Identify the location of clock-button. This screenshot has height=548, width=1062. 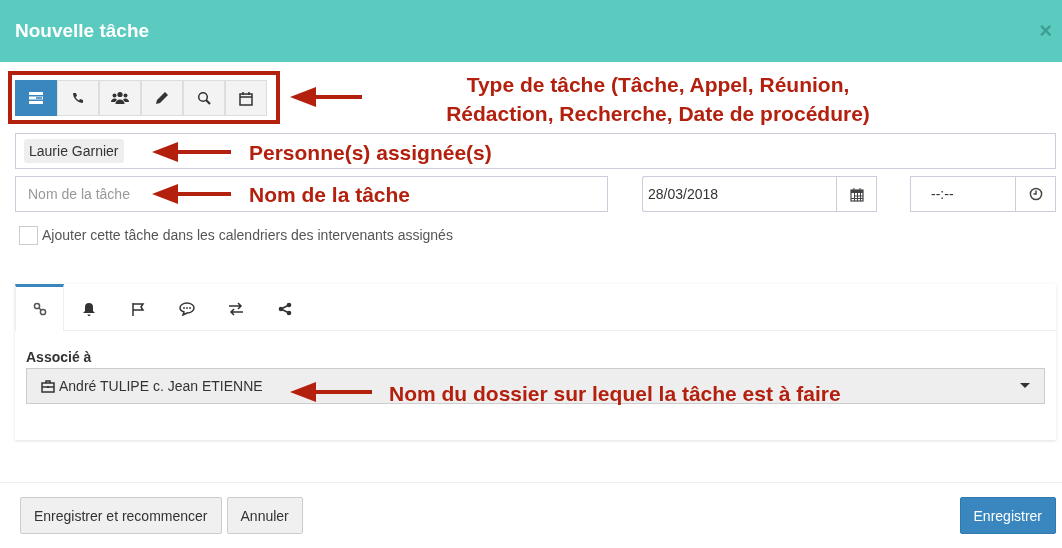
(1035, 194).